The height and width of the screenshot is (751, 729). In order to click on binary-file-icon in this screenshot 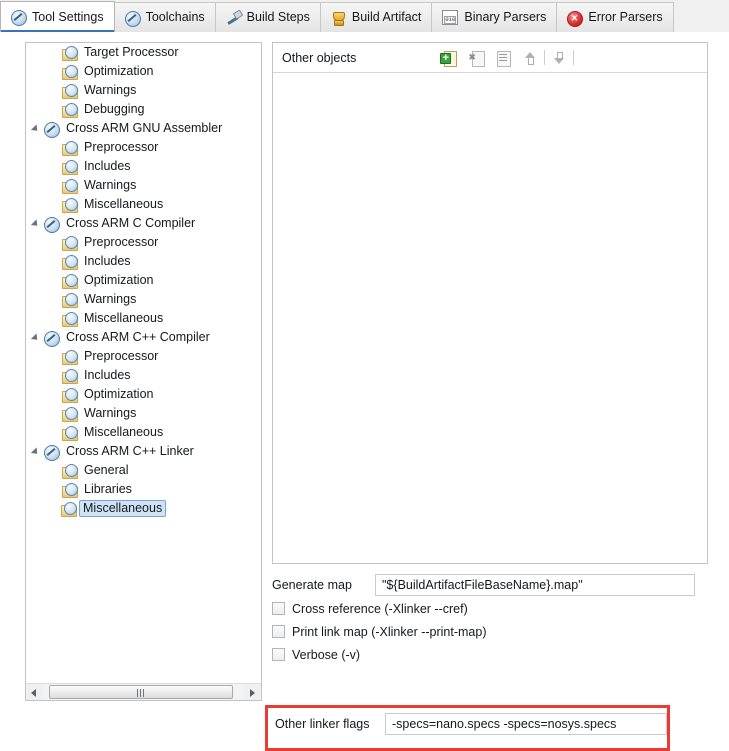, I will do `click(450, 17)`.